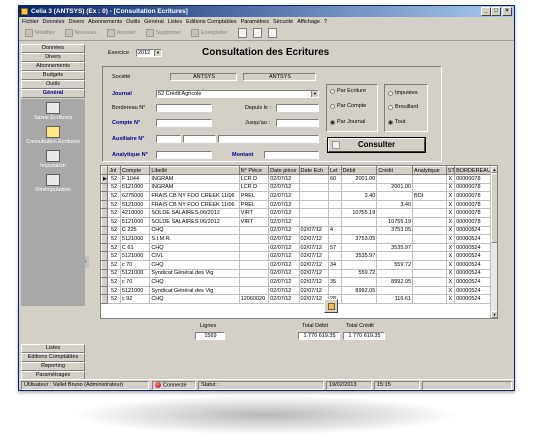 The width and height of the screenshot is (534, 442). Describe the element at coordinates (272, 33) in the screenshot. I see `document-print-icon` at that location.